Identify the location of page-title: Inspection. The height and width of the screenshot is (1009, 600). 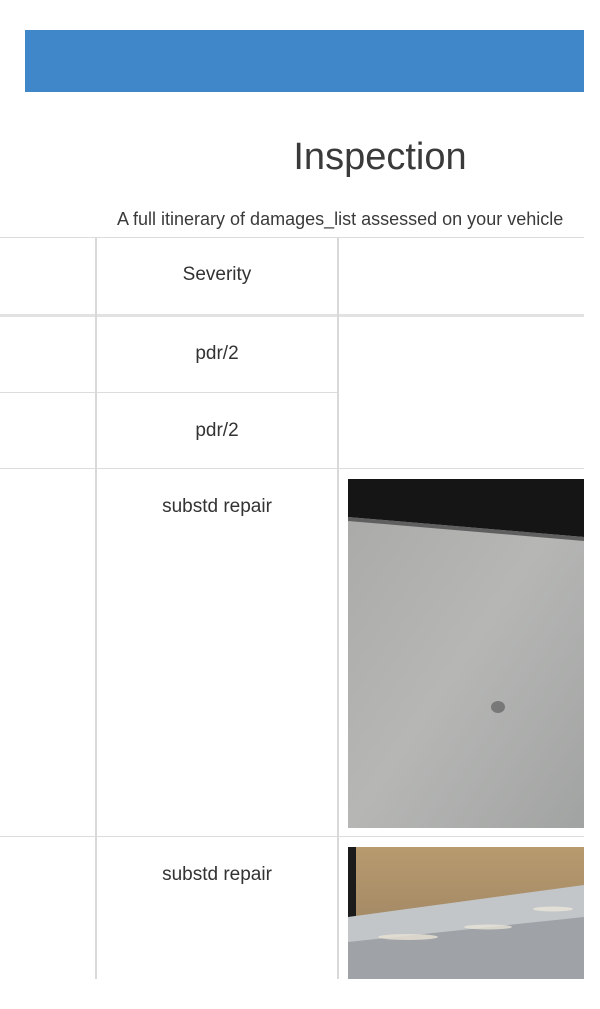
(380, 157).